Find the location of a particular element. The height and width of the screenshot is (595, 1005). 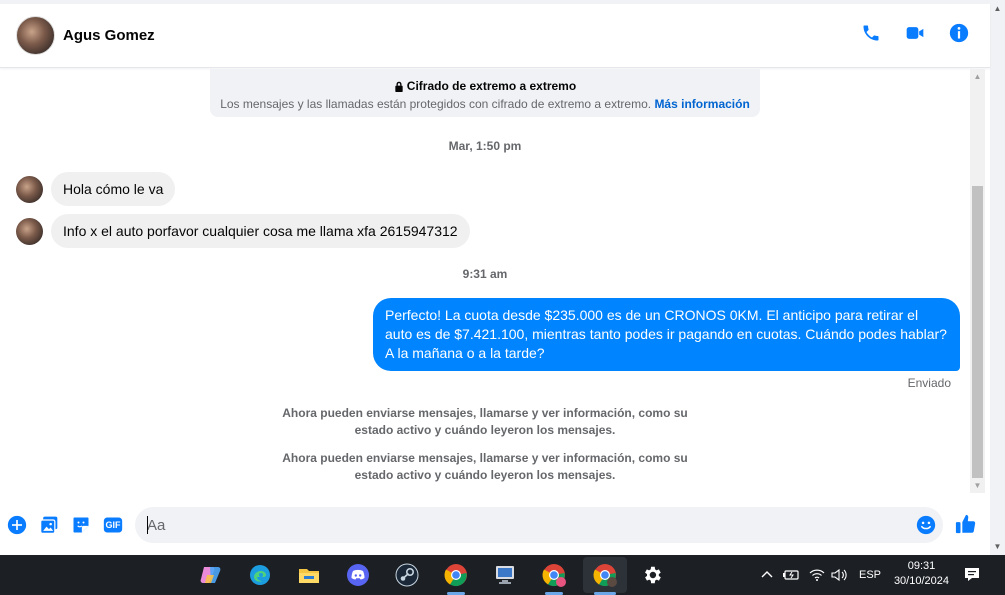

chrome-profile-c-app is located at coordinates (554, 575).